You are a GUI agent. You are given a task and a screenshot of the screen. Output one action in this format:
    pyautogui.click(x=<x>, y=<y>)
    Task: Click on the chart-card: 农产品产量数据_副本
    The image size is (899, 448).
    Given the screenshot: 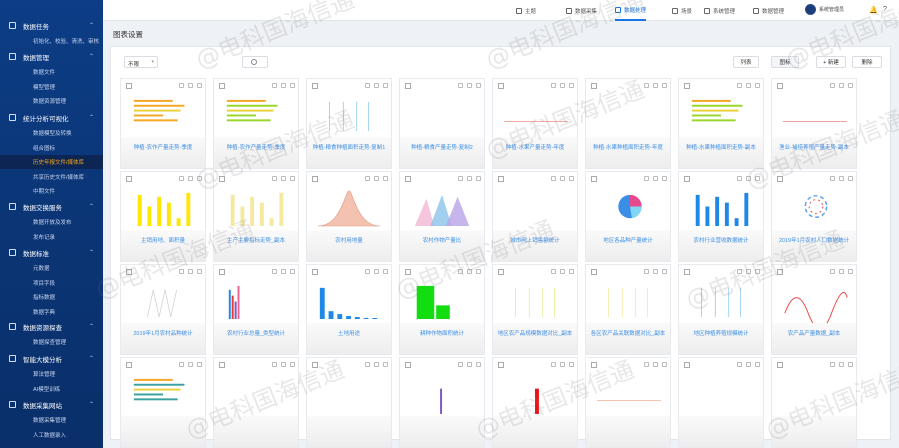 What is the action you would take?
    pyautogui.click(x=814, y=309)
    